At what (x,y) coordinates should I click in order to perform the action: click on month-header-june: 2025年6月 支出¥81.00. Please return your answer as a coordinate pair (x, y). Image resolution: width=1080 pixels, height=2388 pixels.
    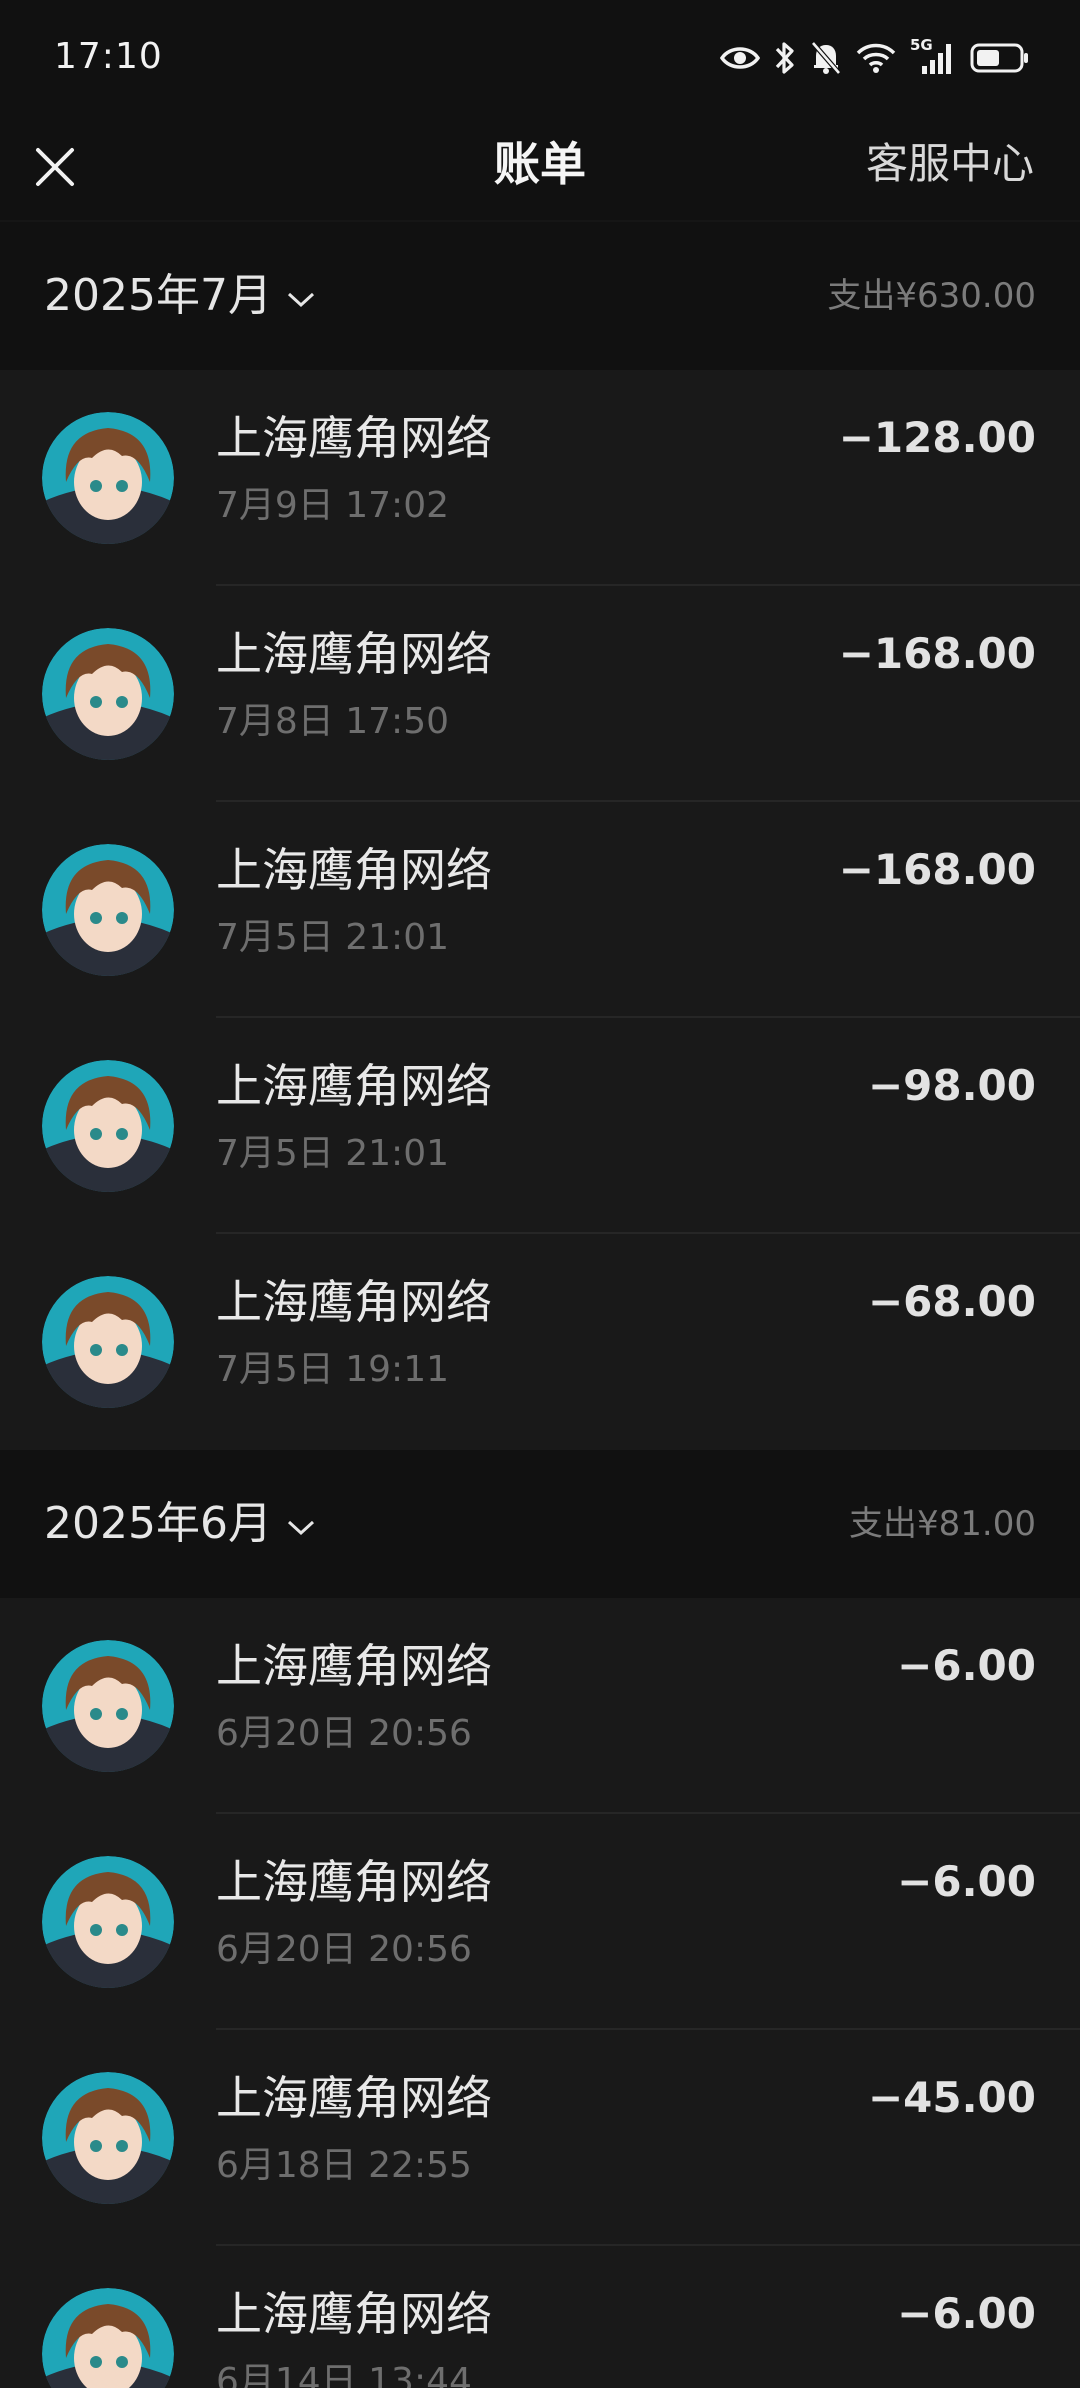
    Looking at the image, I should click on (540, 1524).